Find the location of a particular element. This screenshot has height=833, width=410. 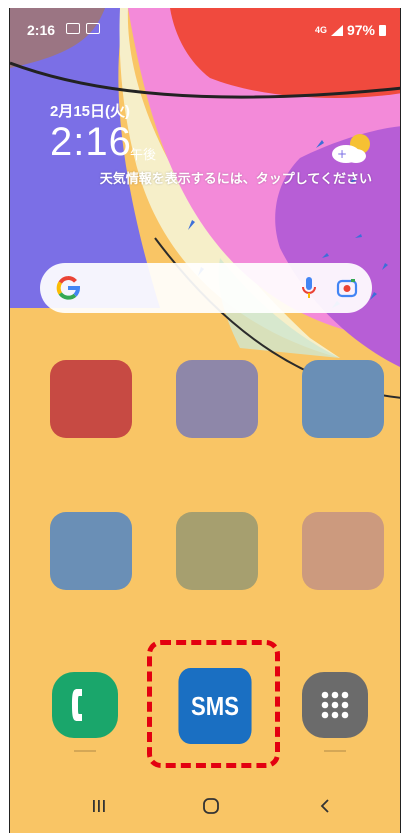

status-time: 2:16 is located at coordinates (41, 30).